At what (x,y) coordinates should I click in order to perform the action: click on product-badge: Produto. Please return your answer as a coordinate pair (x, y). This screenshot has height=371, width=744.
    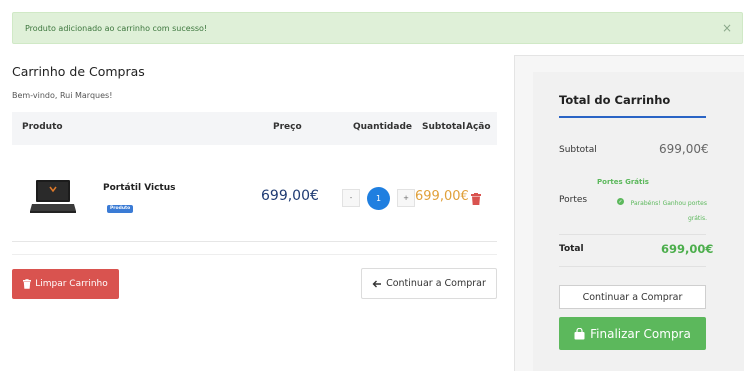
    Looking at the image, I should click on (120, 209).